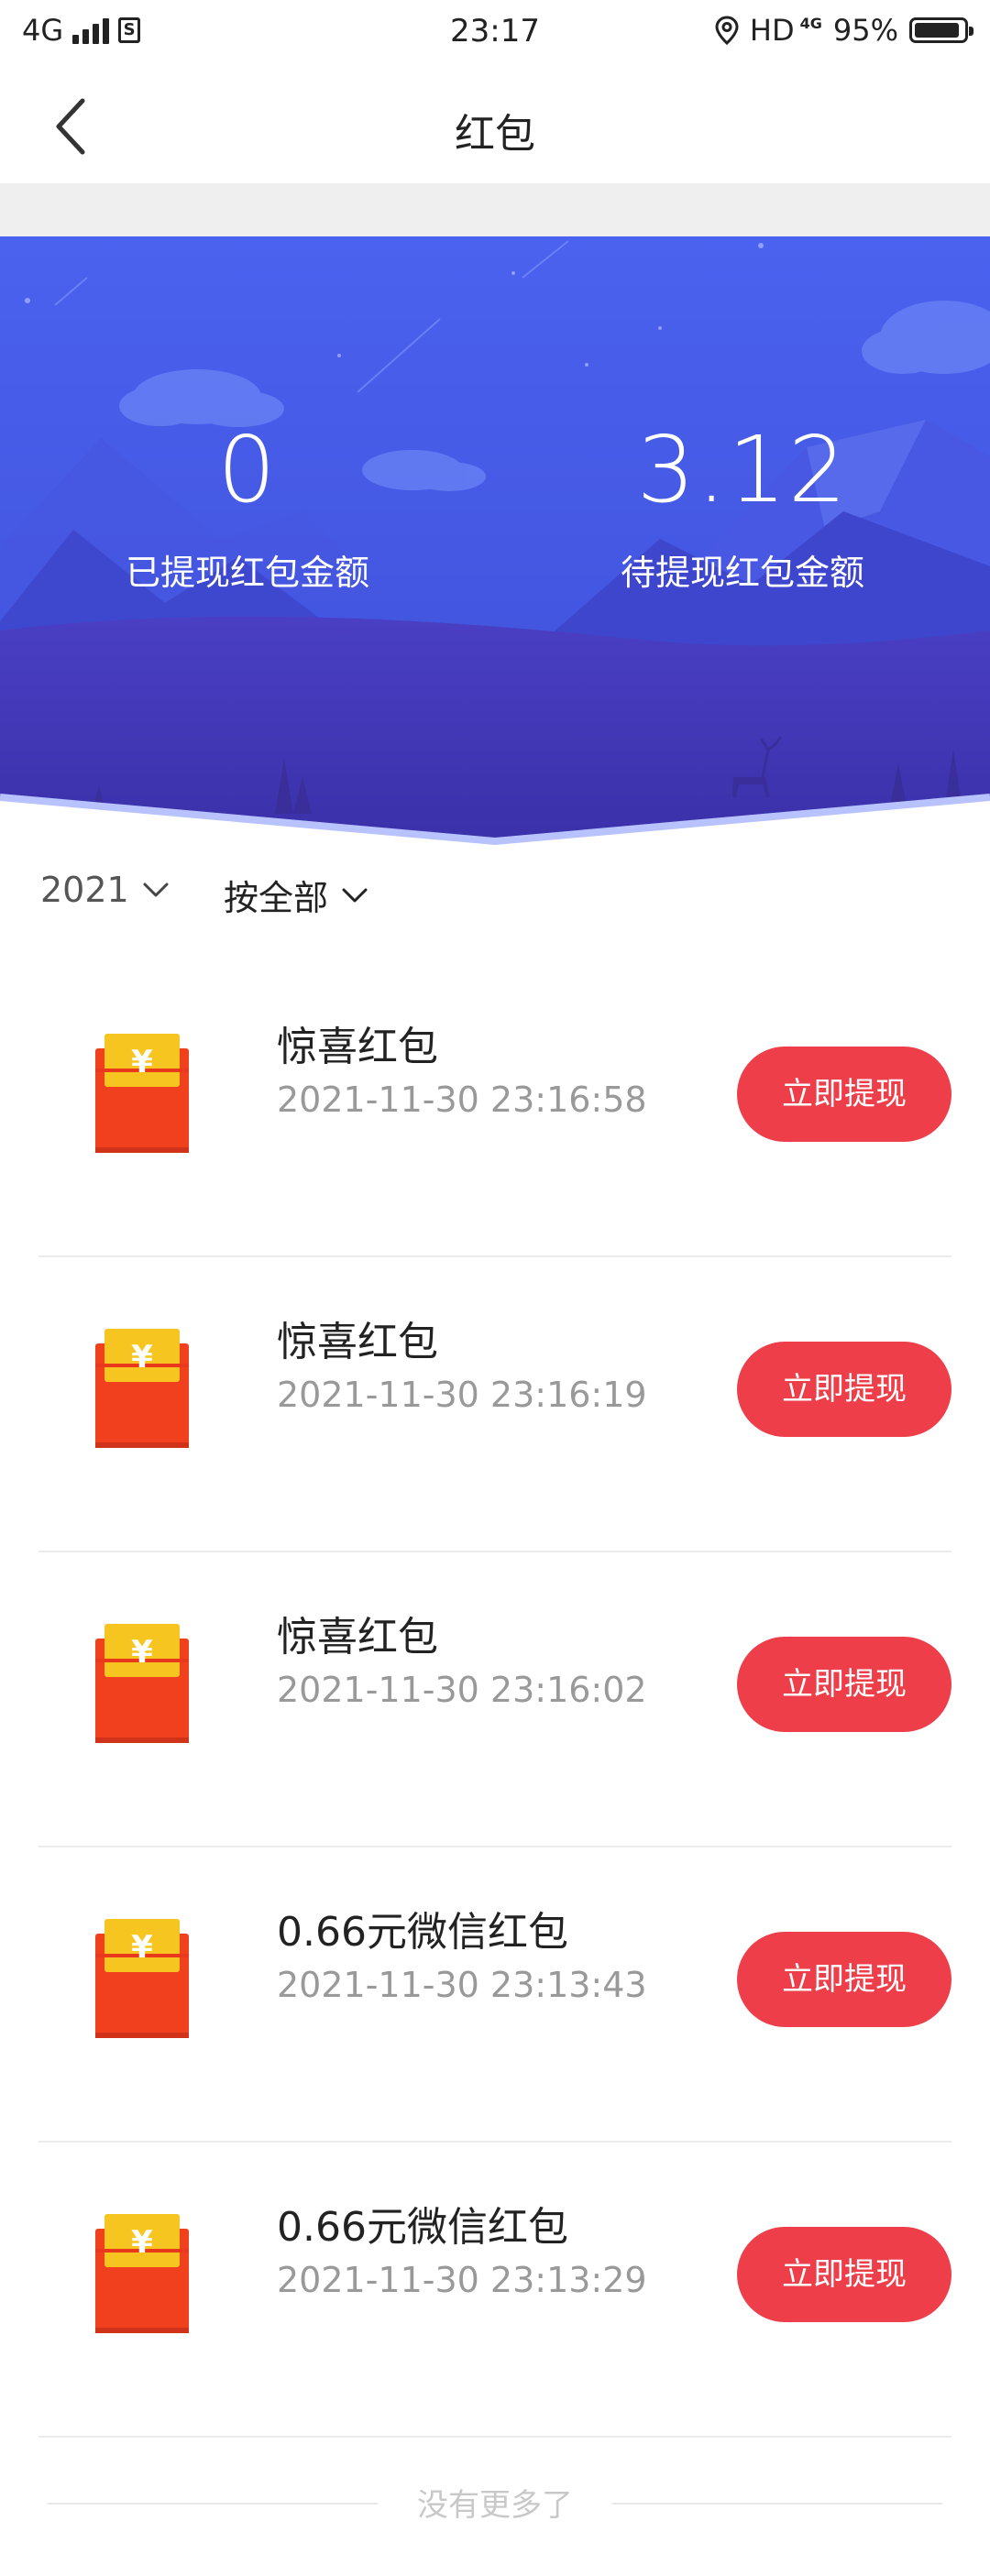  I want to click on item-time: 2021-11-30 23:13:43, so click(462, 1985).